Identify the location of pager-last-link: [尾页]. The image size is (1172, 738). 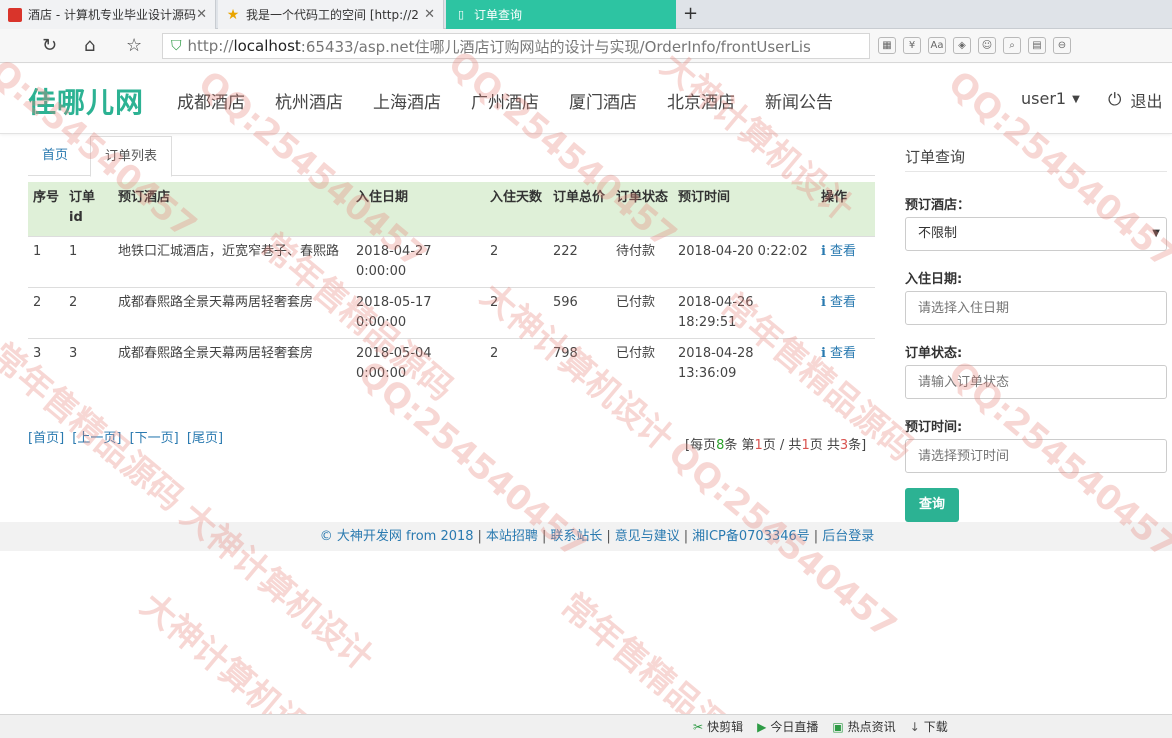
(205, 438).